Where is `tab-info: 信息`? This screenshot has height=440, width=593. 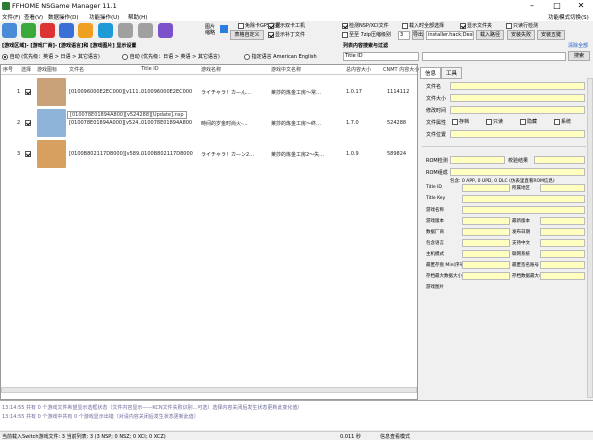 tab-info: 信息 is located at coordinates (431, 73).